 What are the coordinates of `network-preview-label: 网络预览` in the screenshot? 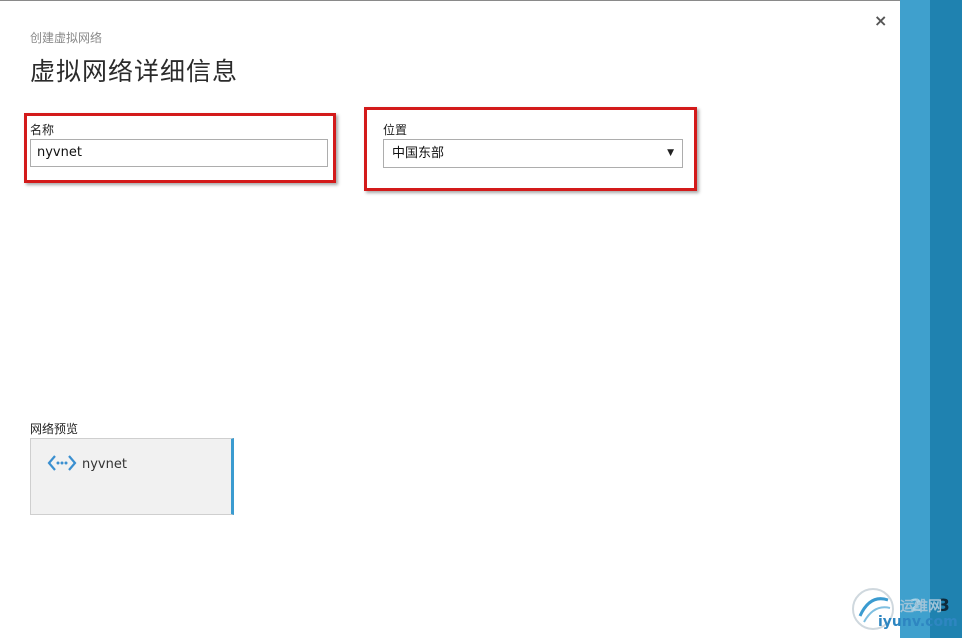 It's located at (54, 429).